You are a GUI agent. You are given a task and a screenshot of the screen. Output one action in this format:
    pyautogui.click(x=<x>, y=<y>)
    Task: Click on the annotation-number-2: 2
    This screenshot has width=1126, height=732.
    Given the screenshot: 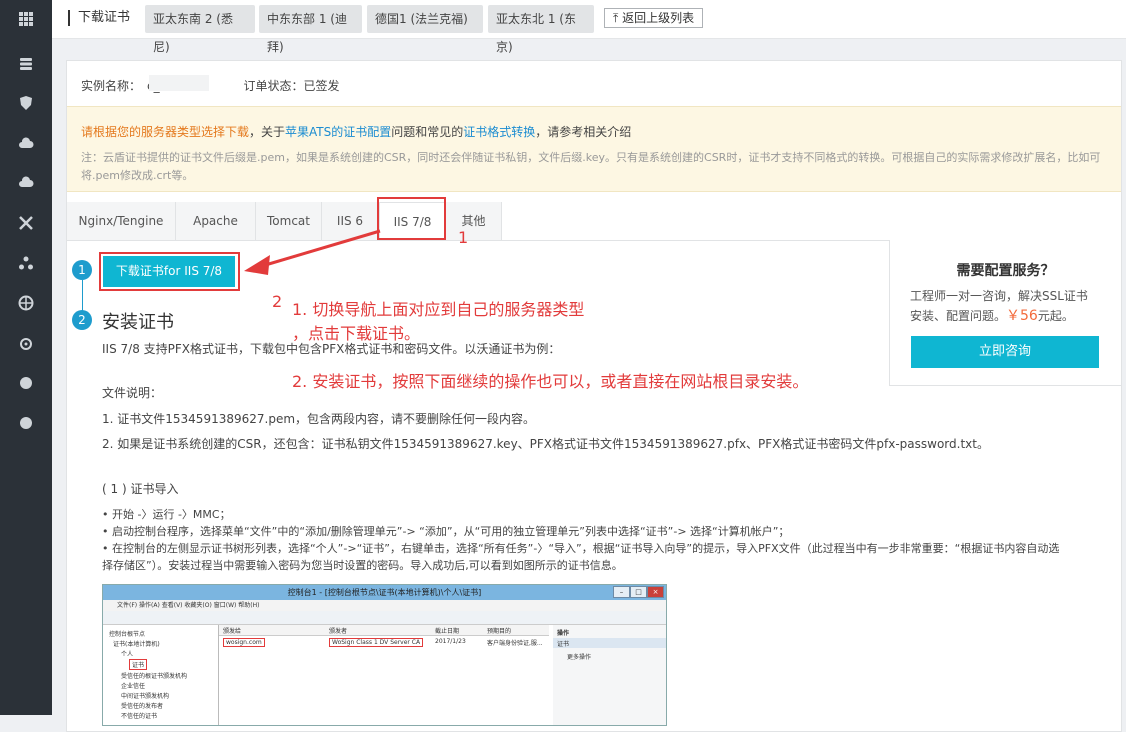 What is the action you would take?
    pyautogui.click(x=277, y=301)
    